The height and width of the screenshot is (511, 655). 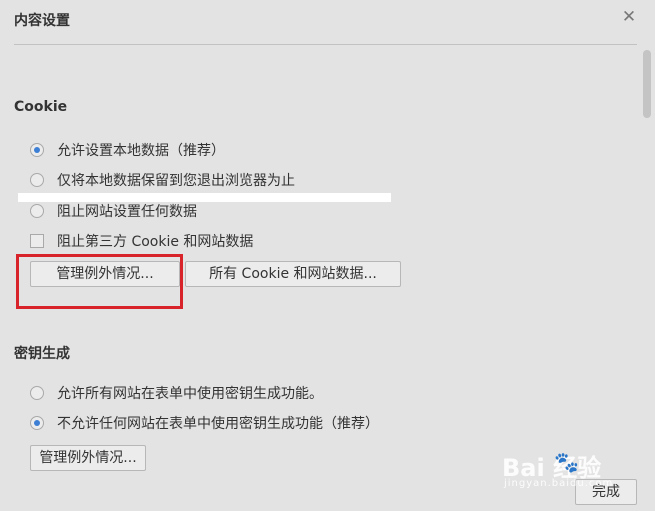 What do you see at coordinates (204, 197) in the screenshot?
I see `redaction-bar` at bounding box center [204, 197].